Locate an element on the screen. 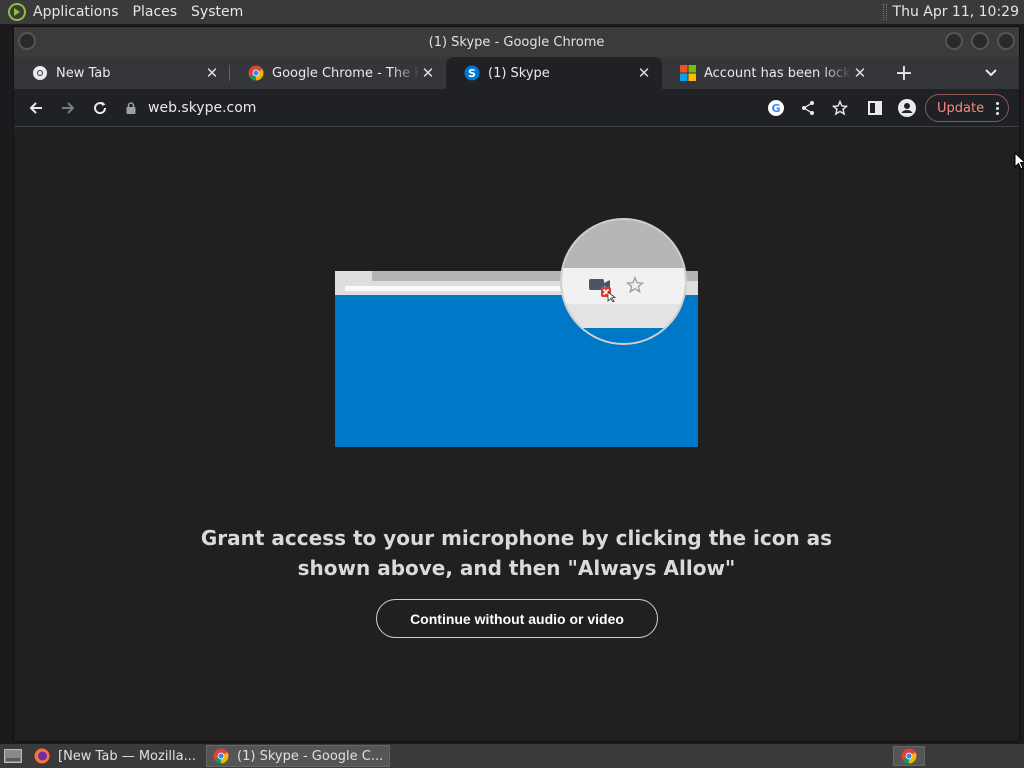 The image size is (1024, 768). illustration-star-icon is located at coordinates (635, 286).